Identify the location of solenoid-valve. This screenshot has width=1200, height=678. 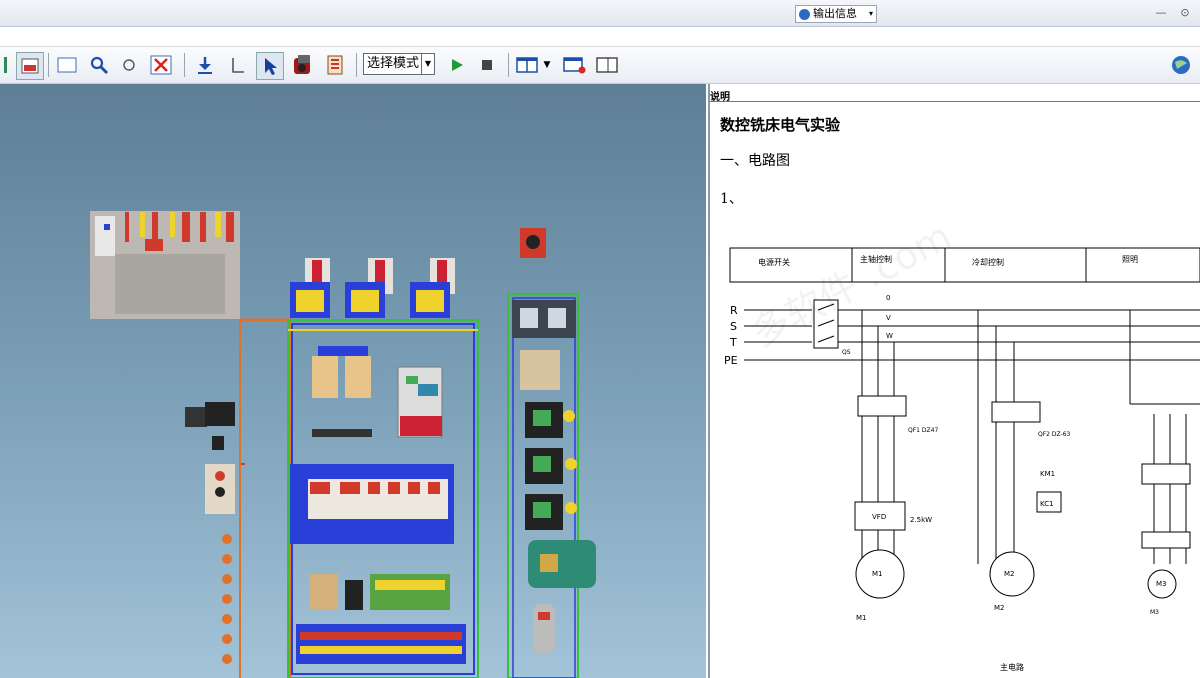
(210, 426).